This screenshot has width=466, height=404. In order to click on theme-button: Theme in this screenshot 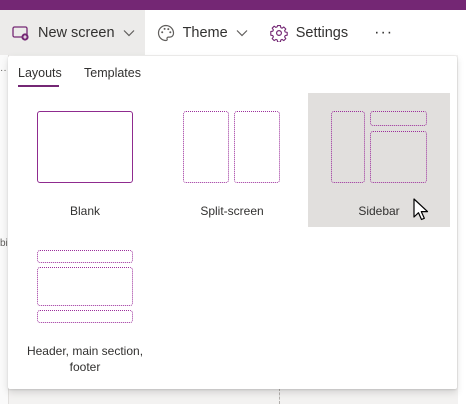, I will do `click(201, 32)`.